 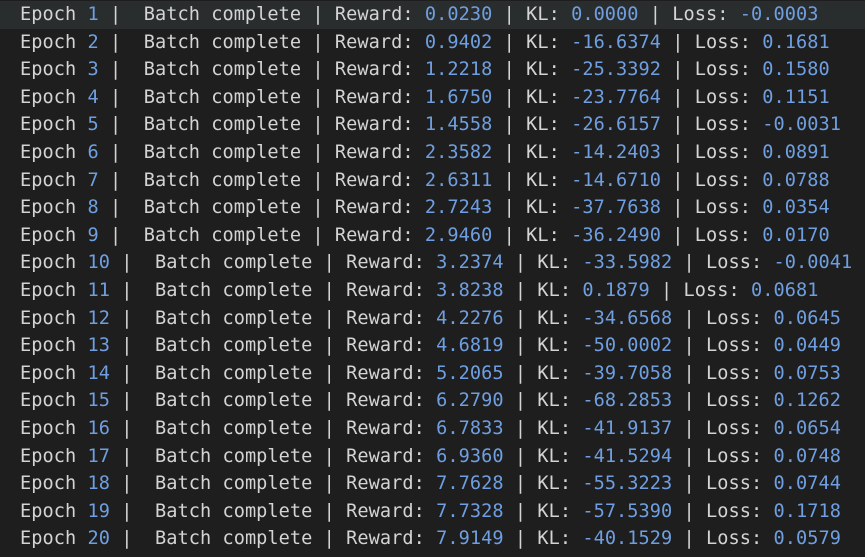 I want to click on loss-value: 0.1262, so click(x=807, y=401).